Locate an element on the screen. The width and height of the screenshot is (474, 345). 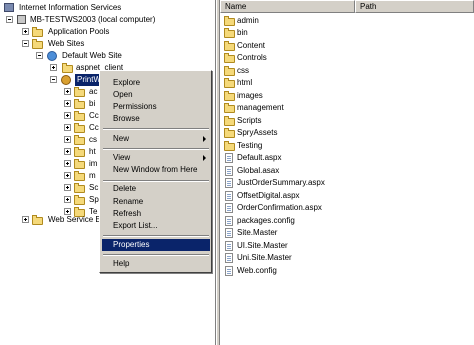
menu-item-label: Help is located at coordinates (121, 263).